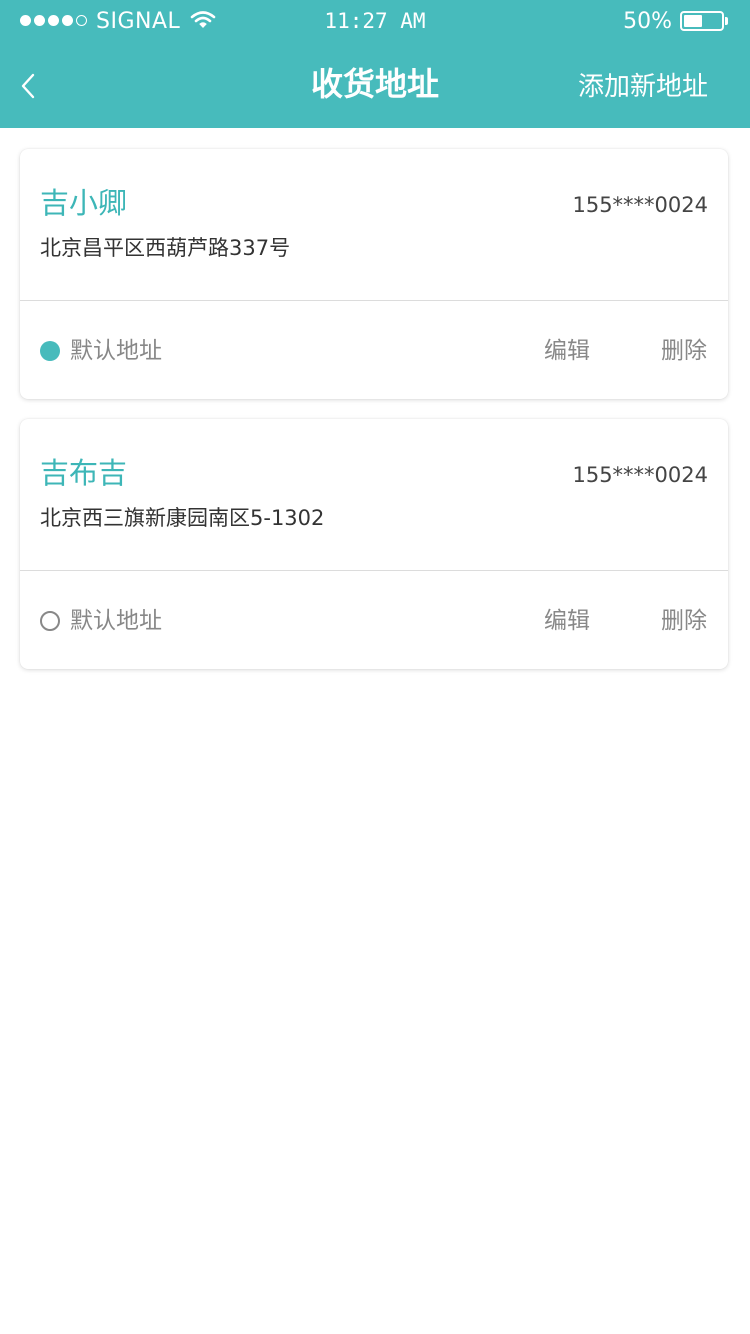  What do you see at coordinates (84, 203) in the screenshot?
I see `recipient-name: 吉小卿` at bounding box center [84, 203].